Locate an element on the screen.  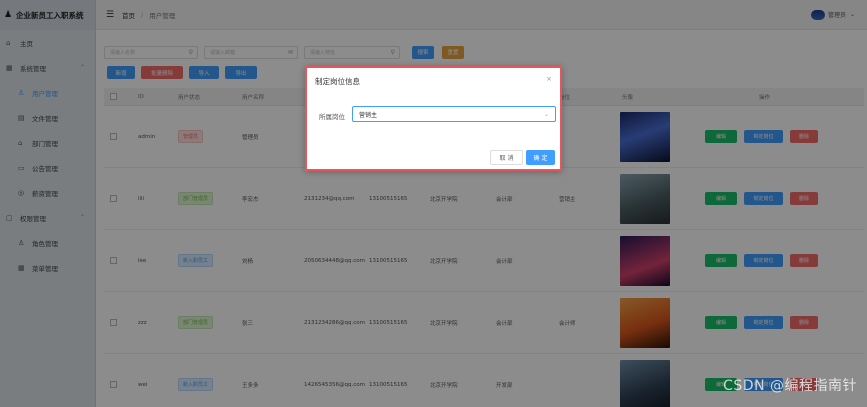
cancel-button: 取 消 is located at coordinates (506, 157).